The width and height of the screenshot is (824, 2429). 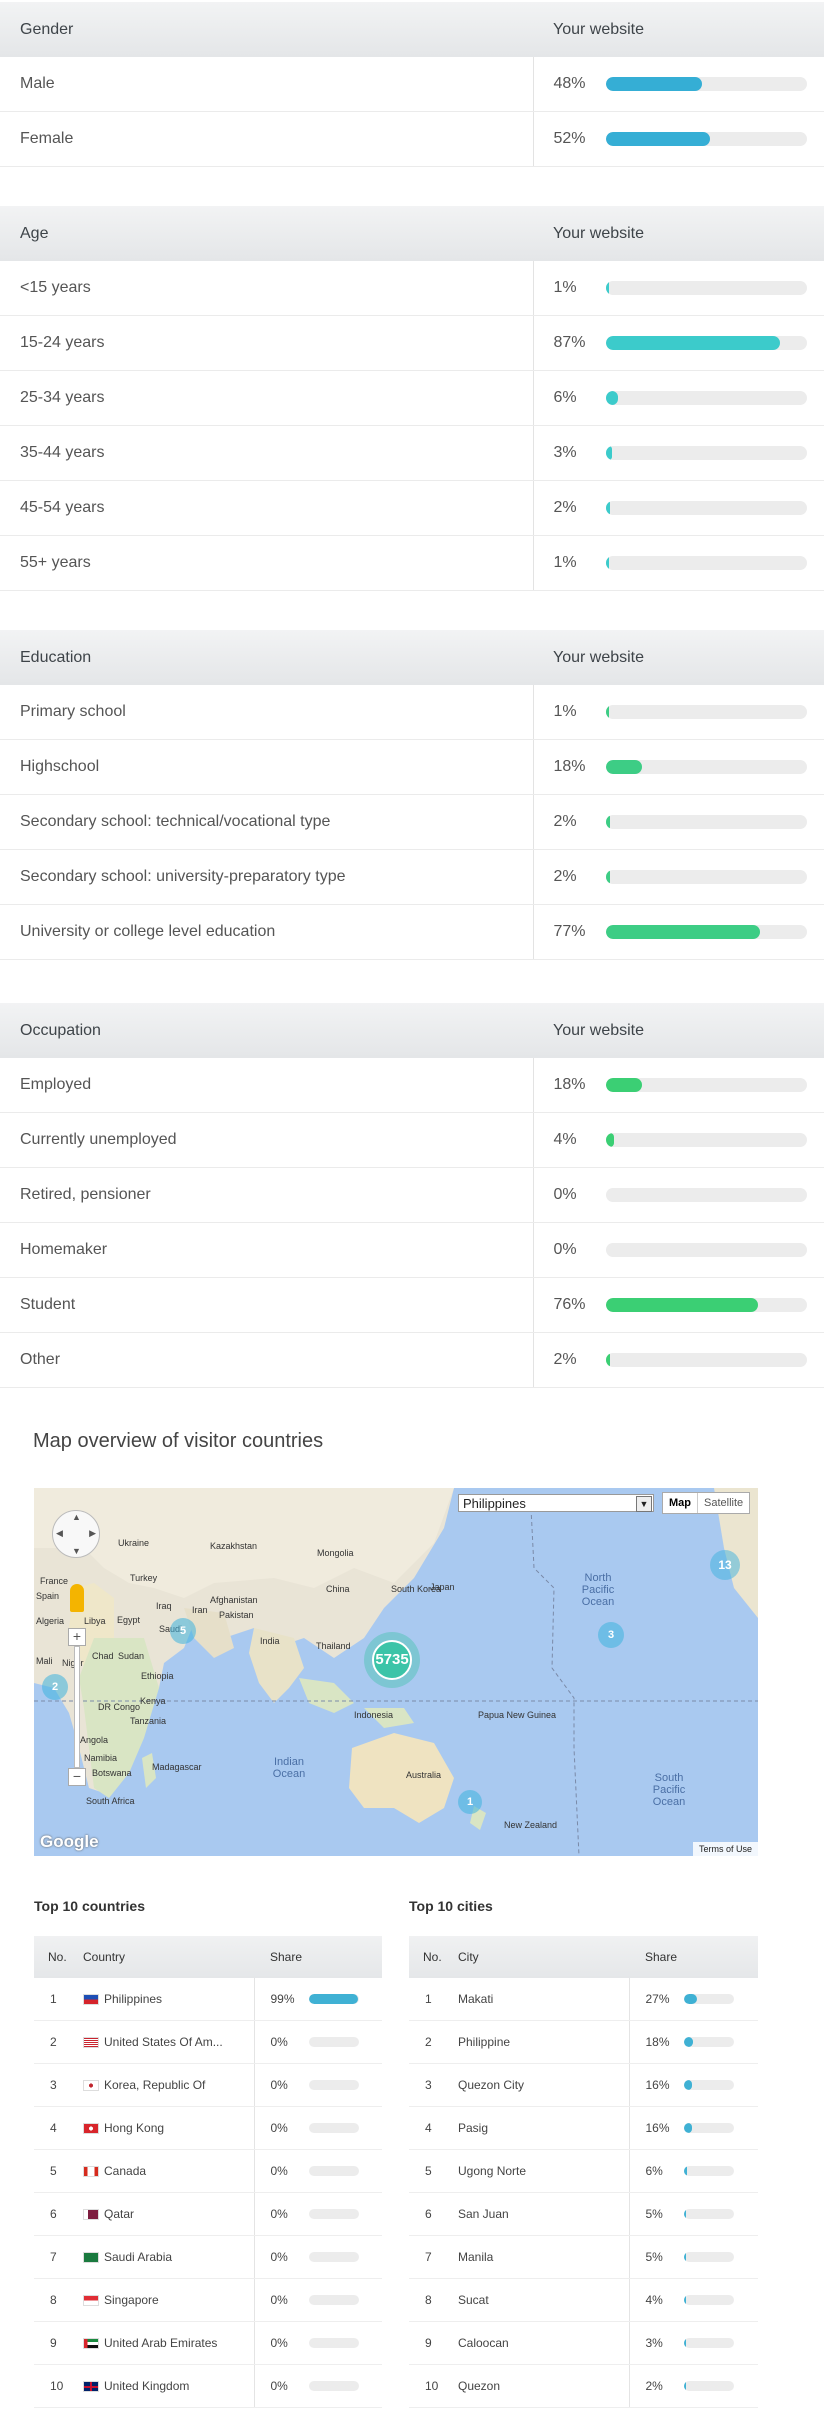 I want to click on row-name-cell: Pasig, so click(x=543, y=2128).